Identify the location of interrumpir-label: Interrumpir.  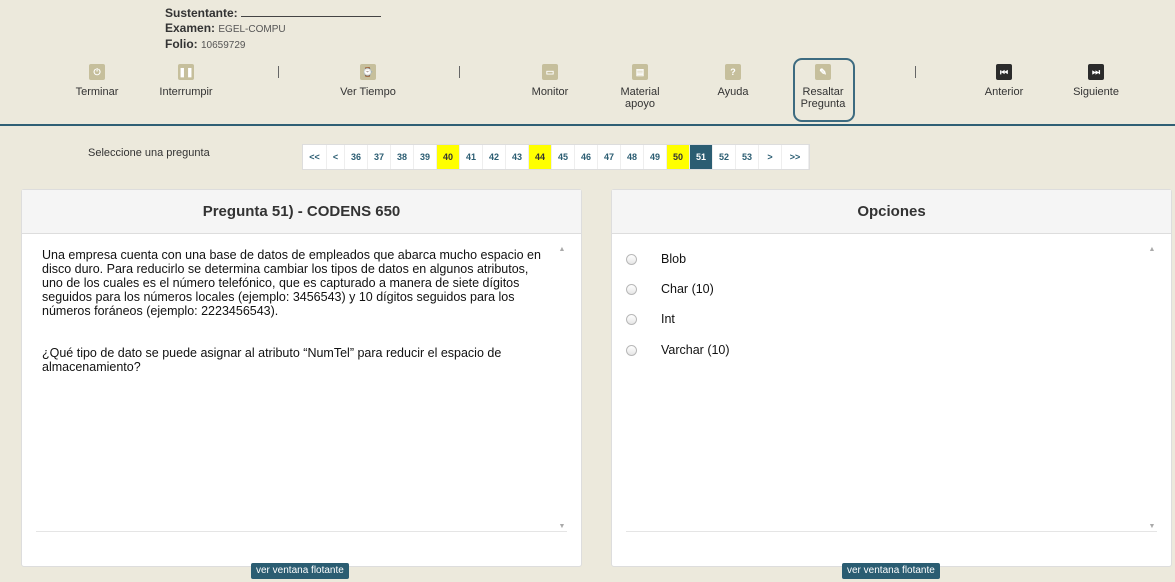
(186, 92).